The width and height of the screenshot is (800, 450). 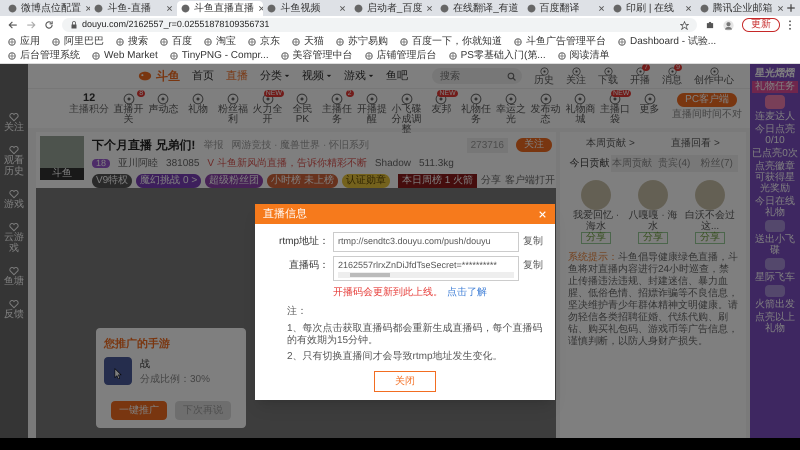 I want to click on text-field: rtmp://sendtc3.douyu.com/push/douyu, so click(x=426, y=242).